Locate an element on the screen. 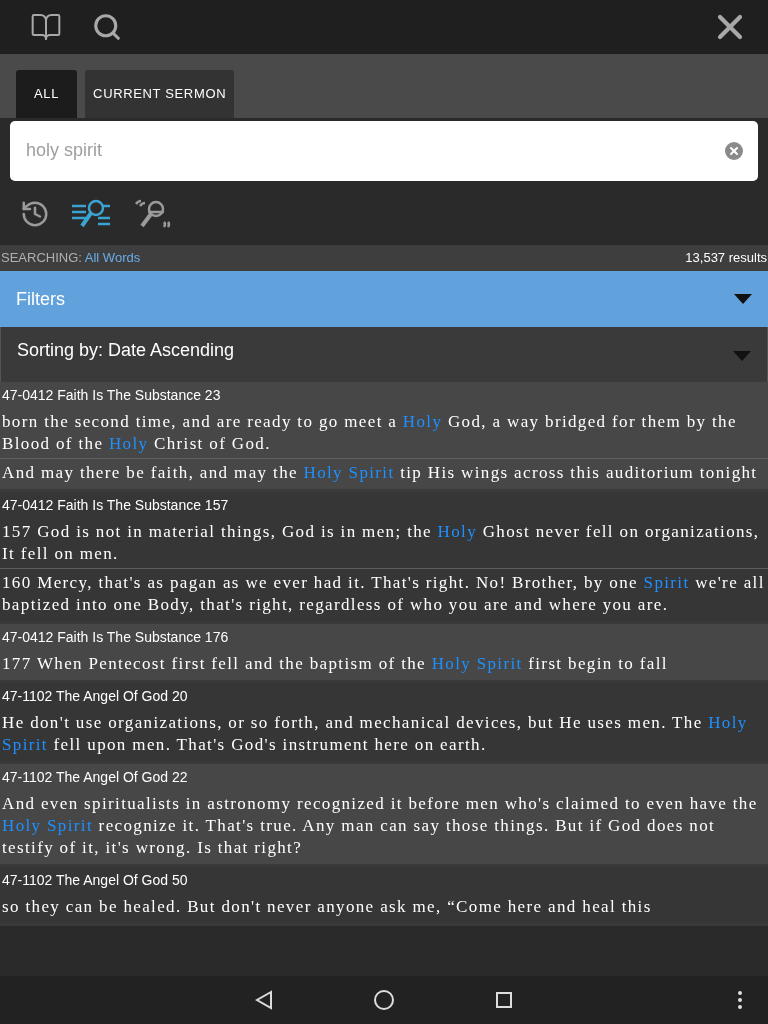  book-icon is located at coordinates (46, 27).